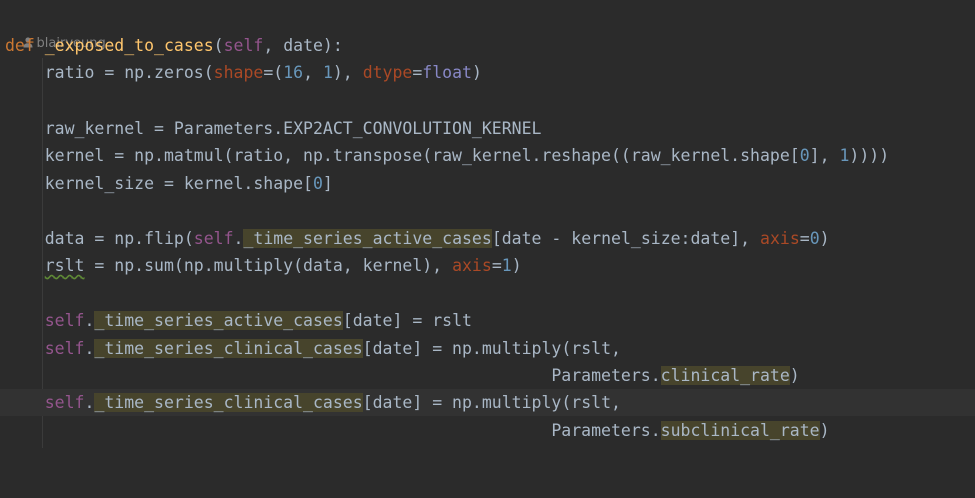 The width and height of the screenshot is (975, 498). What do you see at coordinates (119, 238) in the screenshot?
I see `code-text: data = np.flip(` at bounding box center [119, 238].